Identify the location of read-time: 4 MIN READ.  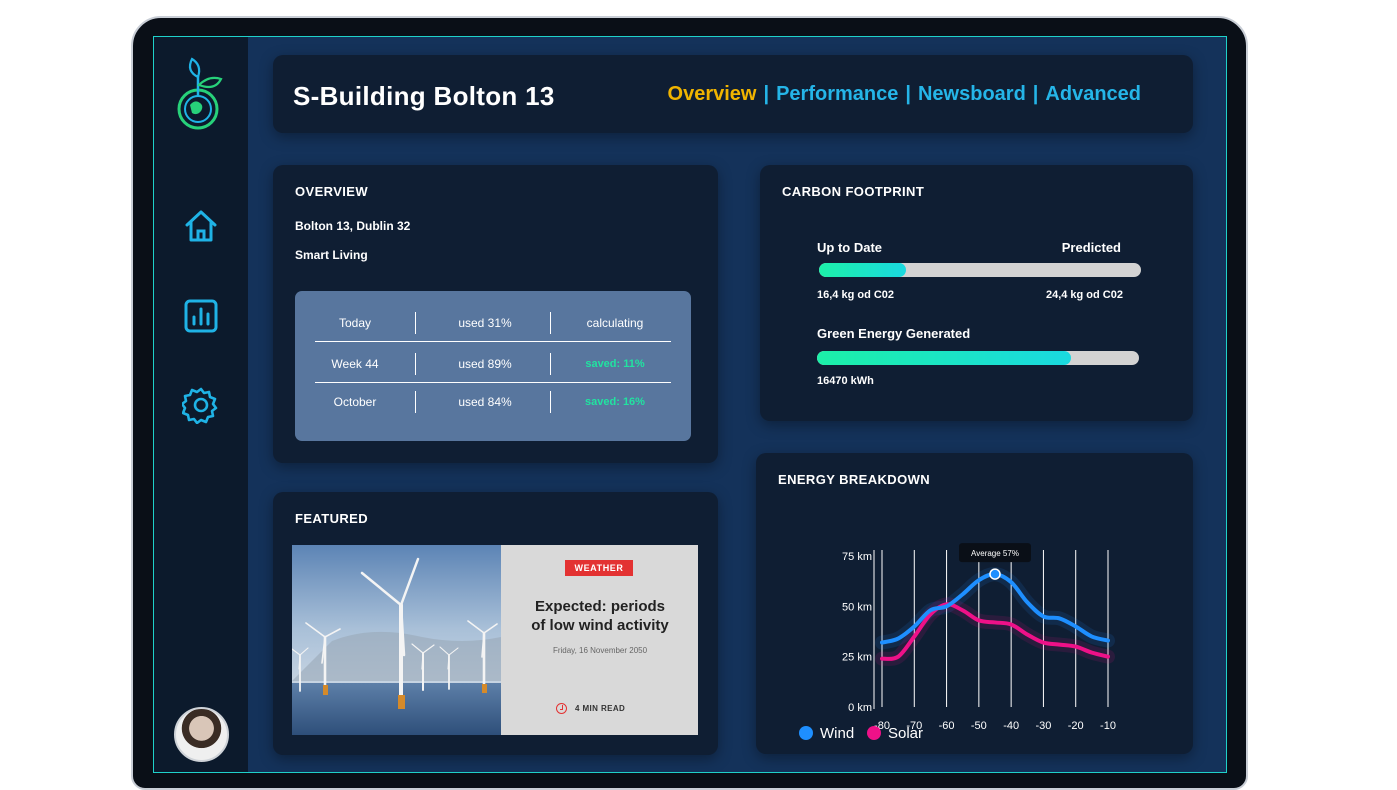
(590, 708).